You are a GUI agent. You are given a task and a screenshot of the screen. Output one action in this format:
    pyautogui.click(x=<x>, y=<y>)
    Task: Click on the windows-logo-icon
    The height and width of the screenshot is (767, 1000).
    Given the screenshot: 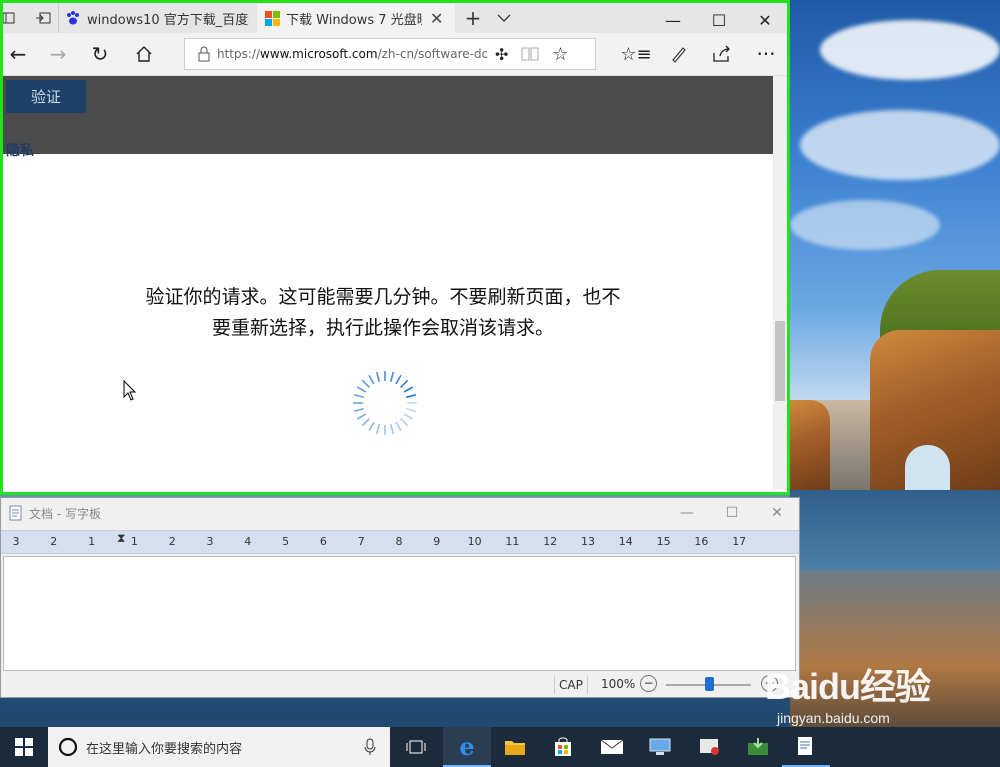 What is the action you would take?
    pyautogui.click(x=272, y=18)
    